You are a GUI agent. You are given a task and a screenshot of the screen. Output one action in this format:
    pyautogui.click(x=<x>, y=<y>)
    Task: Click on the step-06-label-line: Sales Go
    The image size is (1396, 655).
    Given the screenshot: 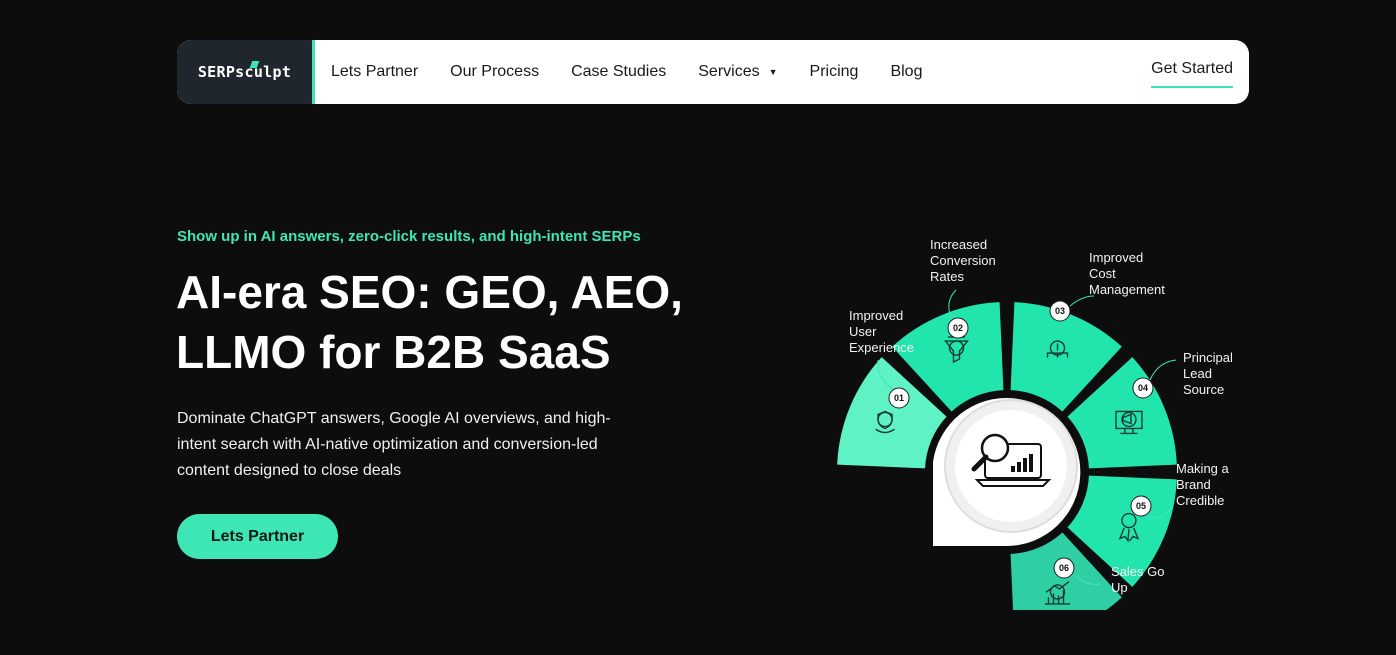 What is the action you would take?
    pyautogui.click(x=1138, y=571)
    